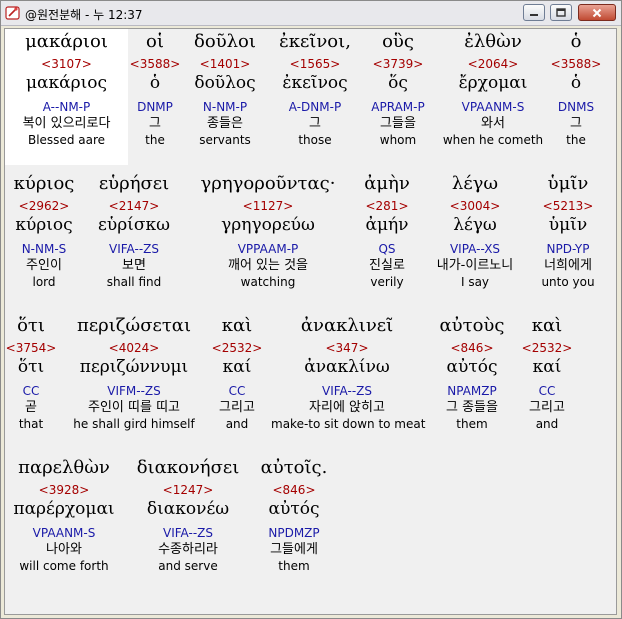  What do you see at coordinates (64, 509) in the screenshot?
I see `lemma: παρέρχομαι` at bounding box center [64, 509].